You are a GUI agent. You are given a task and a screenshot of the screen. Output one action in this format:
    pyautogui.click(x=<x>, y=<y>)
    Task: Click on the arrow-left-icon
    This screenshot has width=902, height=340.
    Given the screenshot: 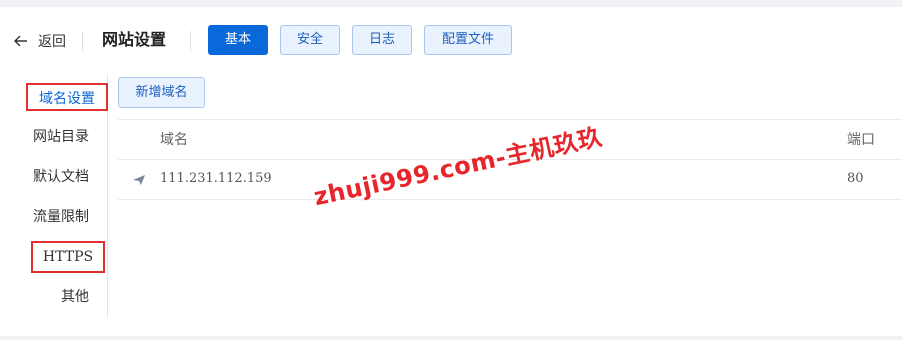 What is the action you would take?
    pyautogui.click(x=20, y=41)
    